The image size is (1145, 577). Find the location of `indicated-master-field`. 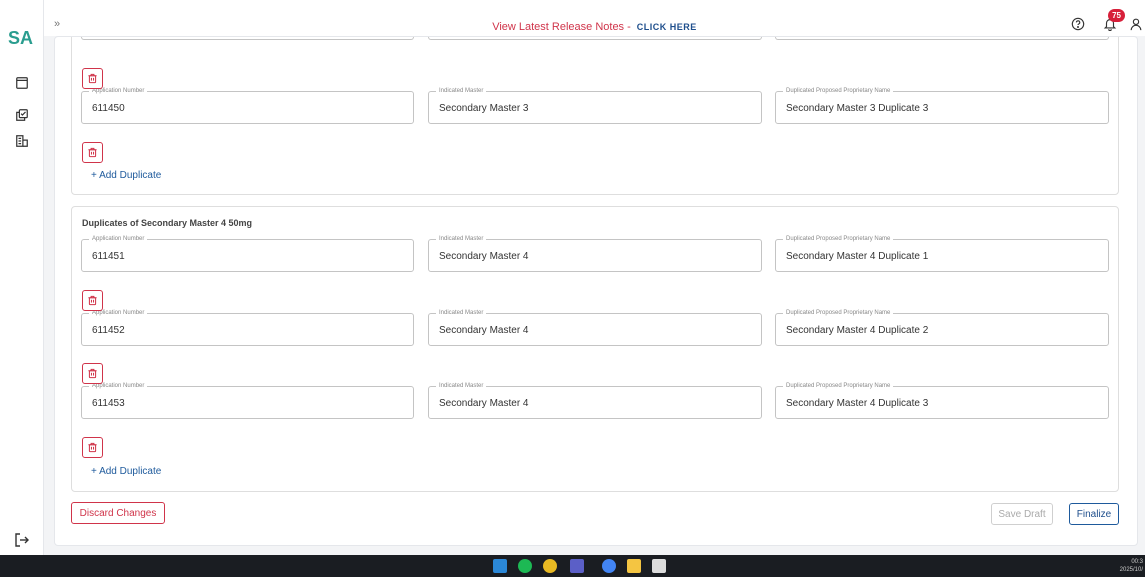

indicated-master-field is located at coordinates (595, 38).